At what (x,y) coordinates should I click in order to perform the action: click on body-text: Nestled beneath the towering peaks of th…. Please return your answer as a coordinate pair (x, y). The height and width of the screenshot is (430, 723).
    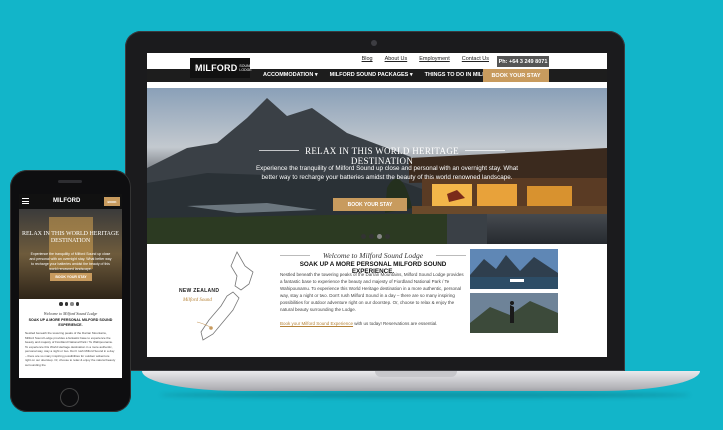
    Looking at the image, I should click on (372, 292).